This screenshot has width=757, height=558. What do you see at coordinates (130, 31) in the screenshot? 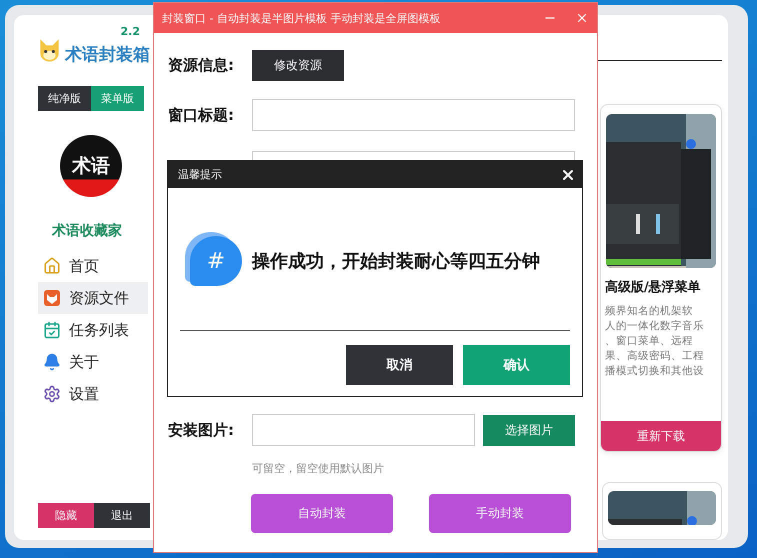
I see `version-label: 2.2` at bounding box center [130, 31].